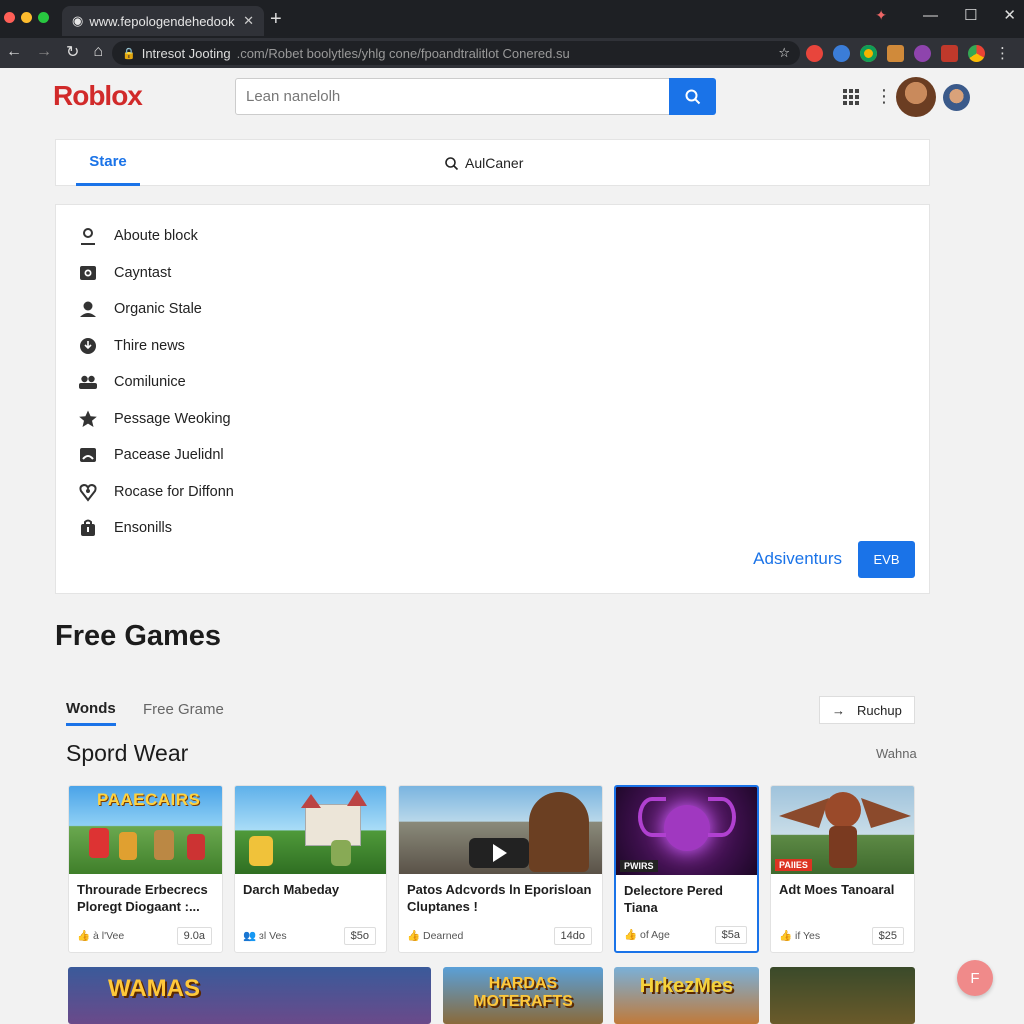 Image resolution: width=1024 pixels, height=1024 pixels. Describe the element at coordinates (43, 17) in the screenshot. I see `maximize-window-button` at that location.